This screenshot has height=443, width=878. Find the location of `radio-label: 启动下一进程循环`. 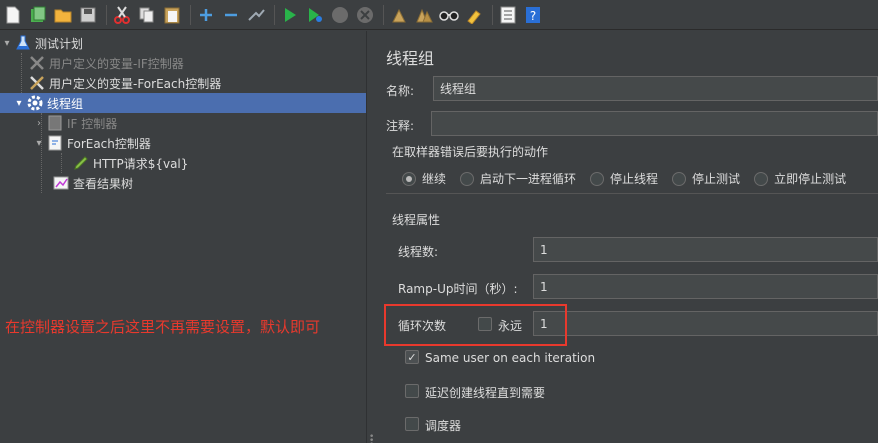

radio-label: 启动下一进程循环 is located at coordinates (528, 179).